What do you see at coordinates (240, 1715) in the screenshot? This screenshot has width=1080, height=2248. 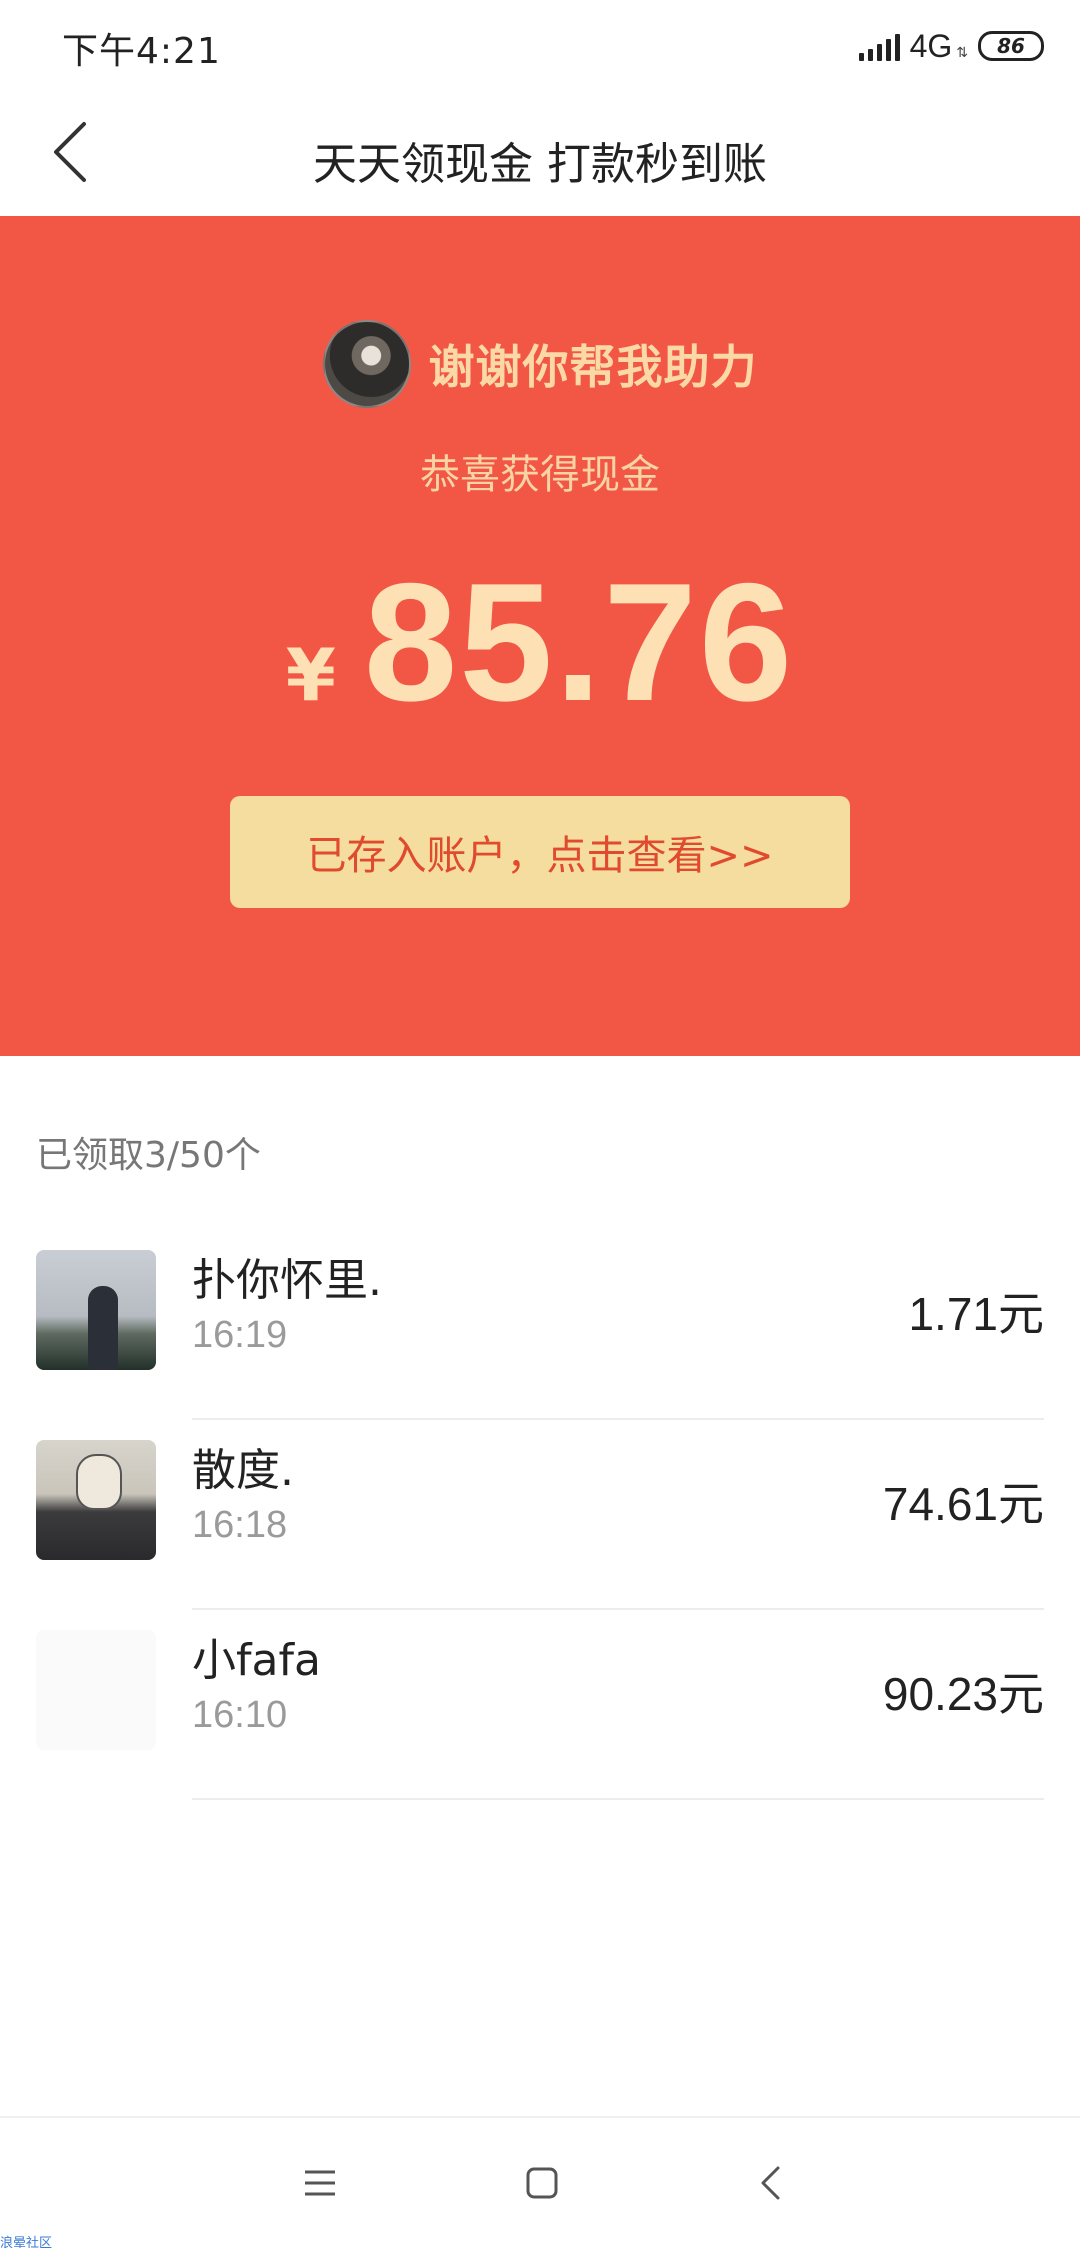 I see `claim-time: 16:10` at bounding box center [240, 1715].